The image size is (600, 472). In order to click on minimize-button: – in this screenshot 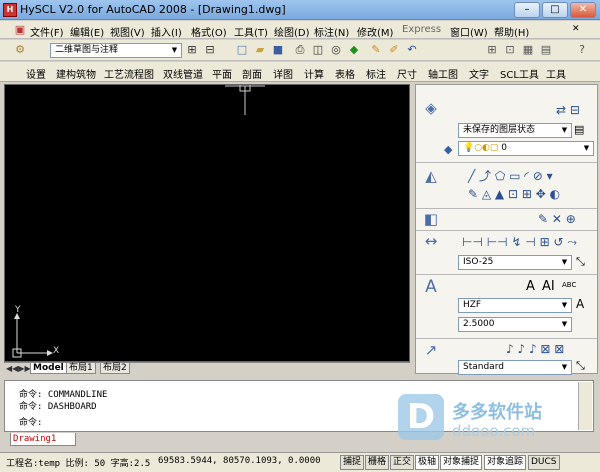, I will do `click(527, 10)`.